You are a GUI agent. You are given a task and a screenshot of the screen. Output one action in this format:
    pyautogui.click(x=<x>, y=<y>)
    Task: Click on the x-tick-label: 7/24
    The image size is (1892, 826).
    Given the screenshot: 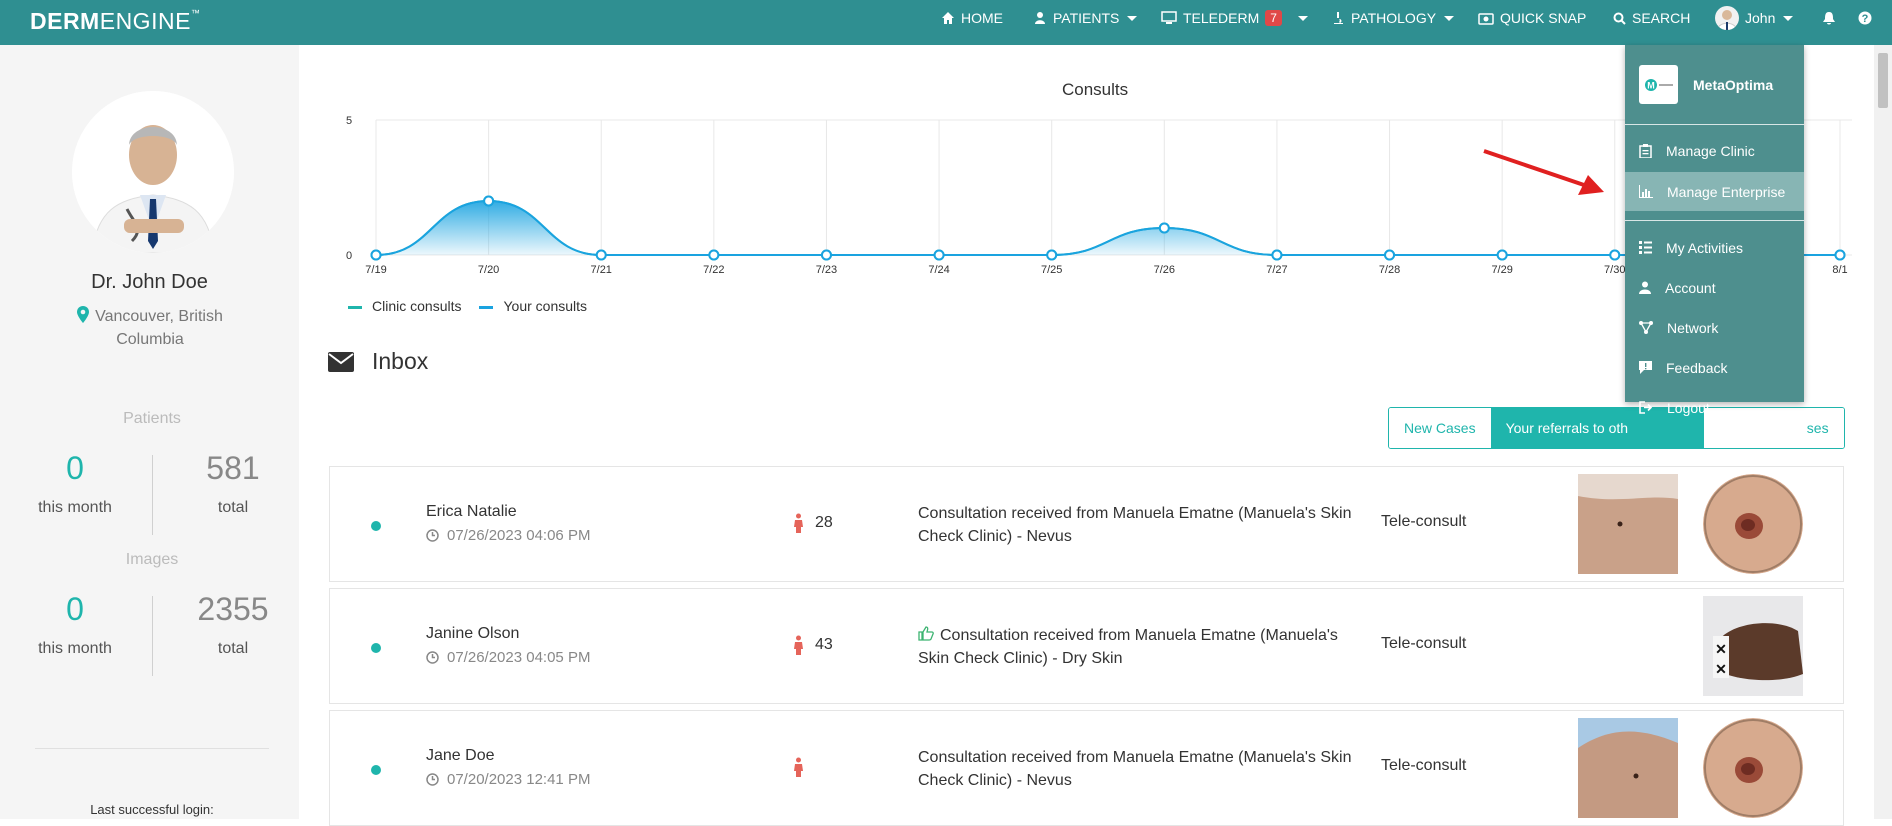 What is the action you would take?
    pyautogui.click(x=938, y=270)
    